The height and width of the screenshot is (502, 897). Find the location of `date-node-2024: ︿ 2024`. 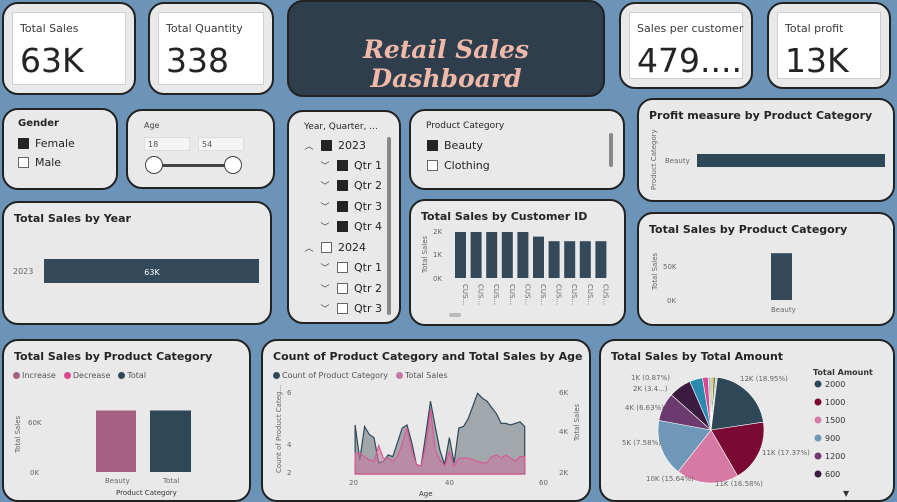

date-node-2024: ︿ 2024 is located at coordinates (334, 247).